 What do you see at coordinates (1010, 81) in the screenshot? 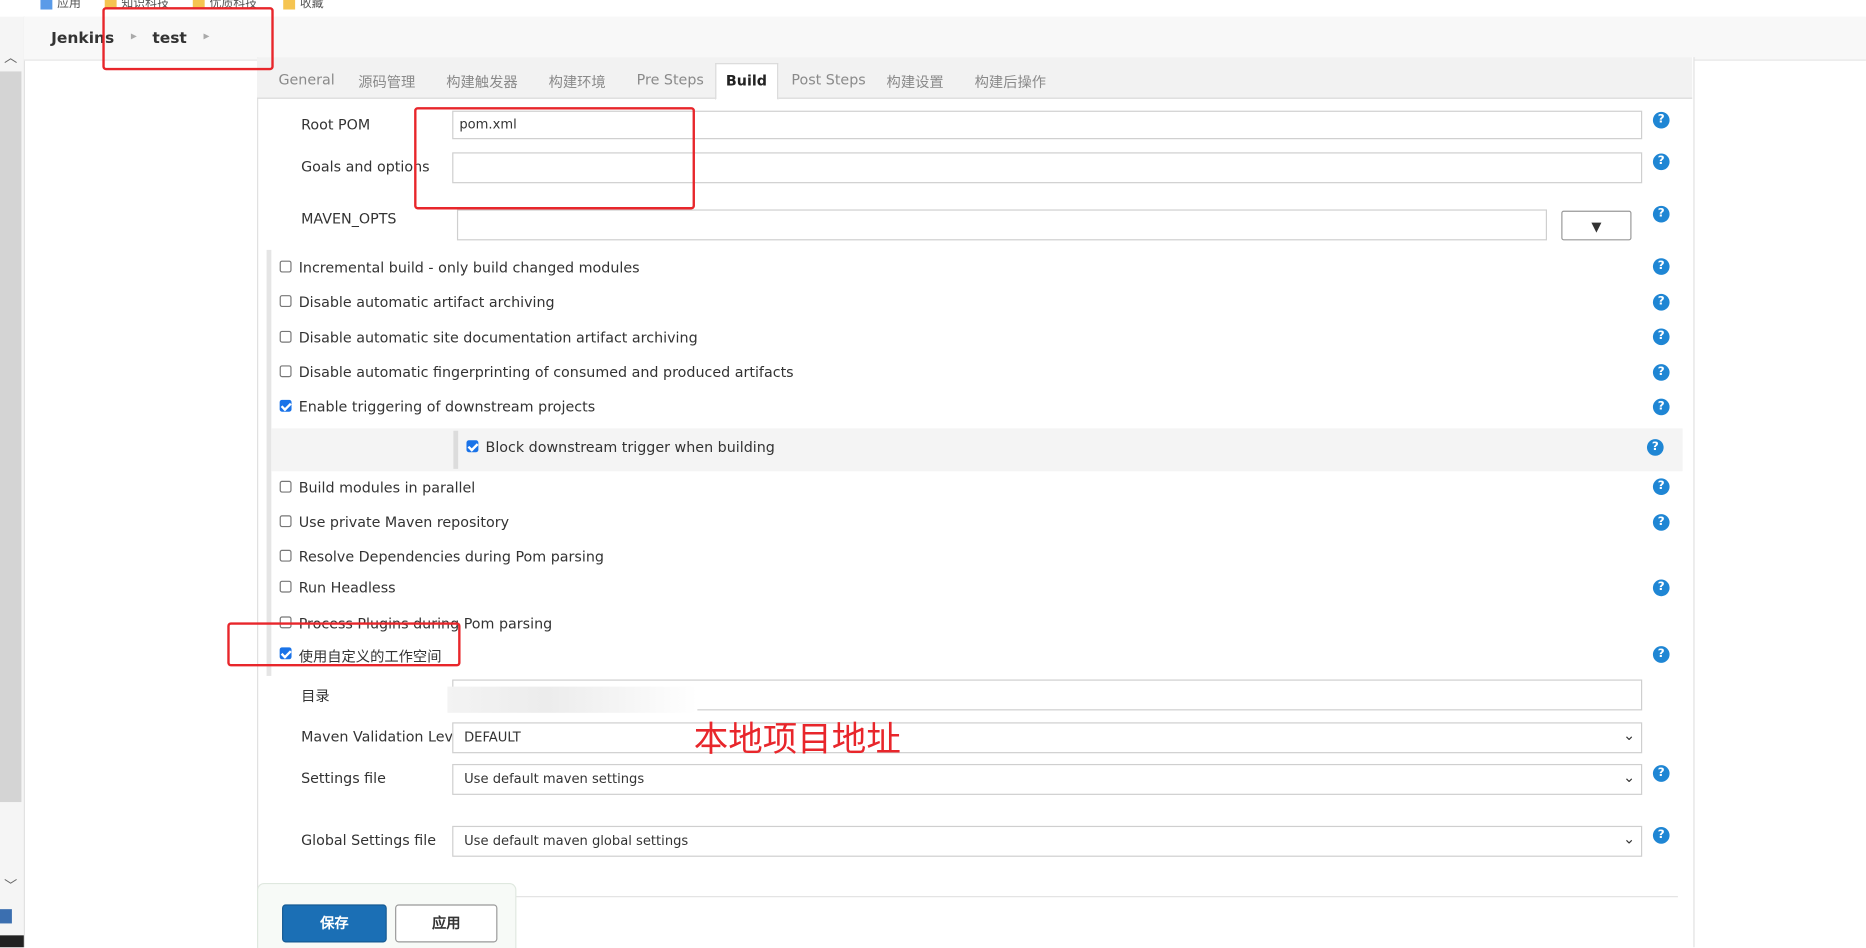
I see `tab-post-build: 构建后操作` at bounding box center [1010, 81].